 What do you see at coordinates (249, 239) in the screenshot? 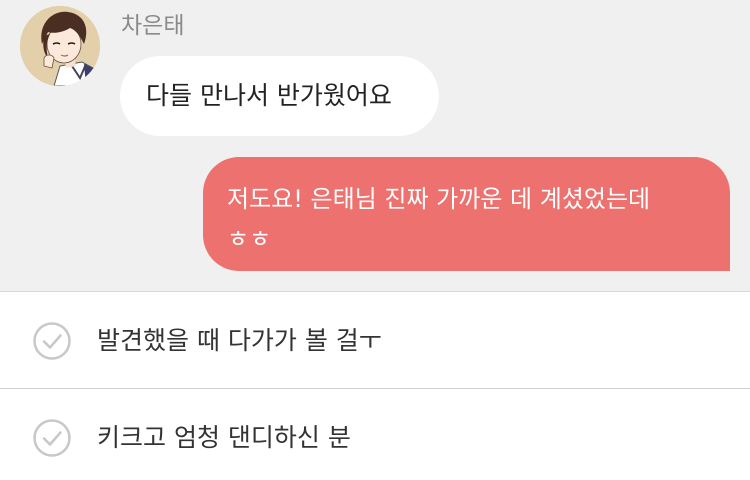
I see `sent-message-line: ㅎㅎ` at bounding box center [249, 239].